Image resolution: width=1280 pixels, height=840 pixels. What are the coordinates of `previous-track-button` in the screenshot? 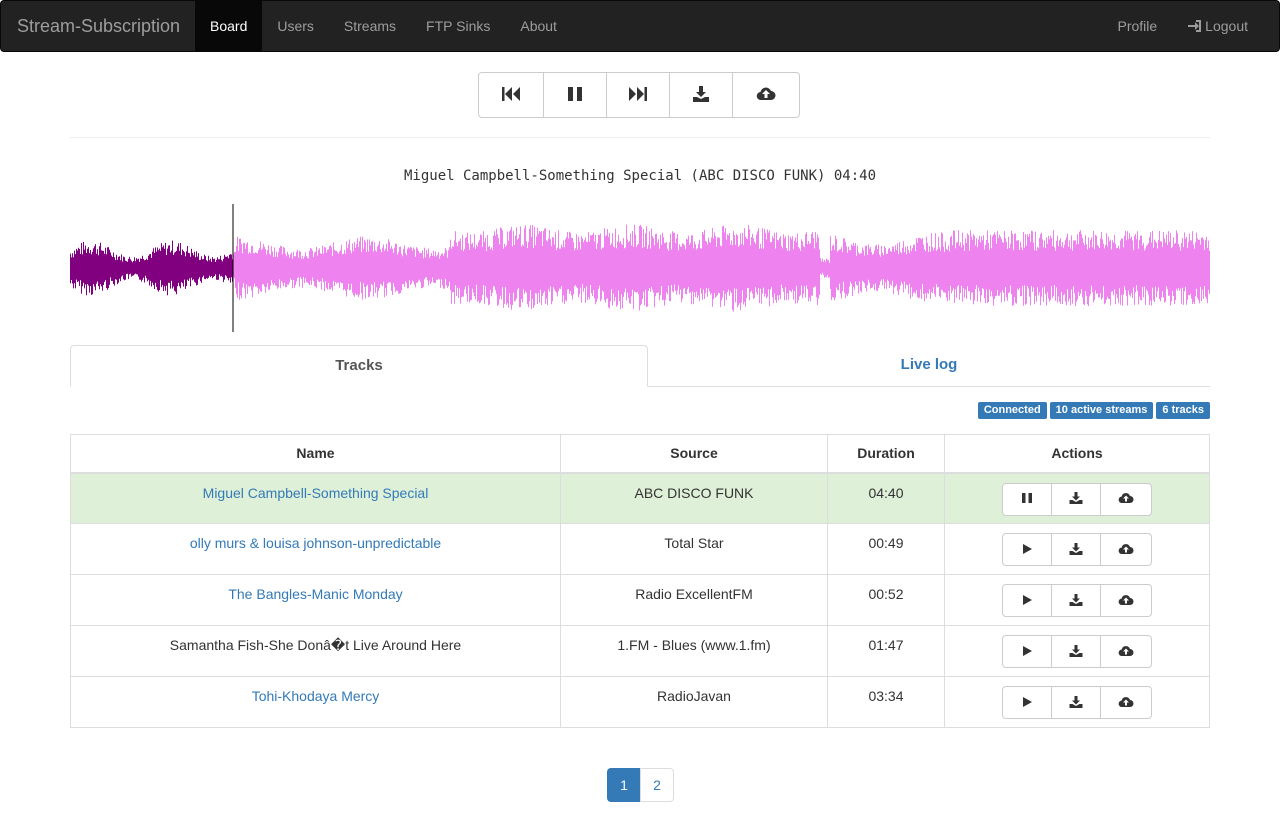 It's located at (511, 95).